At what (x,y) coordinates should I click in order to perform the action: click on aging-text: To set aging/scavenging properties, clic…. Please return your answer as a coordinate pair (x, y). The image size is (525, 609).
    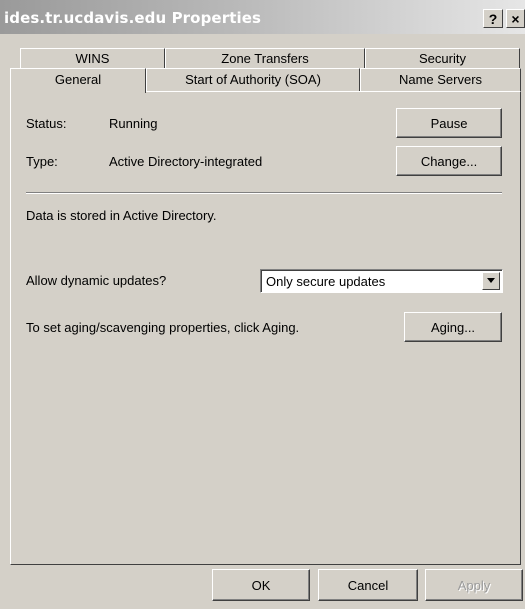
    Looking at the image, I should click on (163, 327).